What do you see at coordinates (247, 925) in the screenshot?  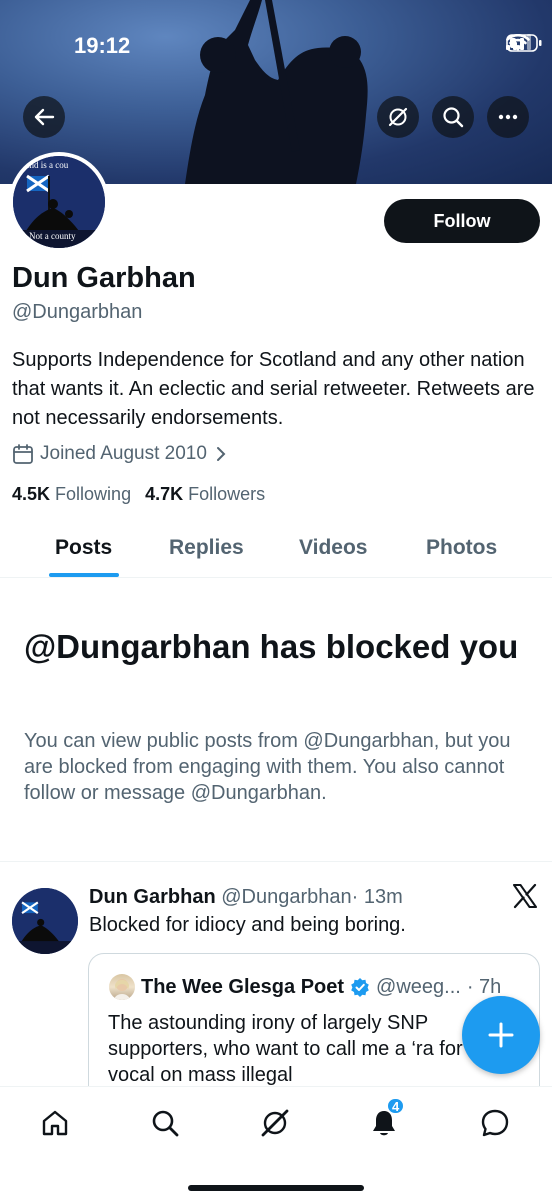 I see `post-text: Blocked for idiocy and being boring.` at bounding box center [247, 925].